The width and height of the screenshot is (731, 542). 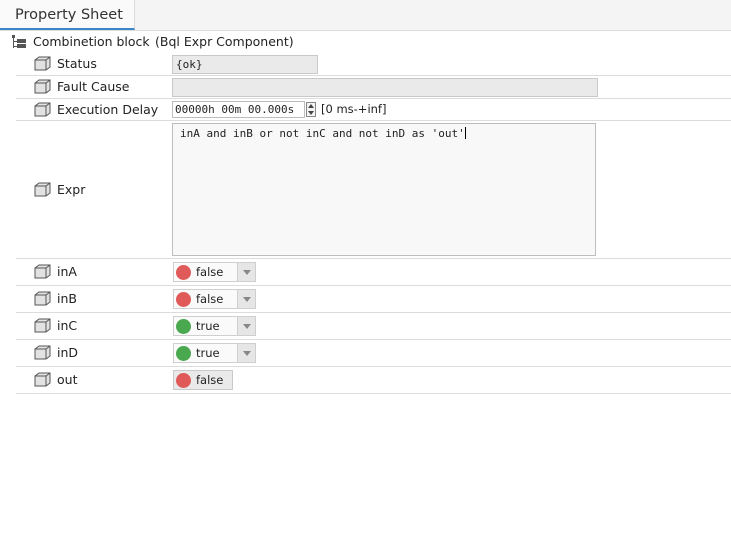 What do you see at coordinates (373, 326) in the screenshot?
I see `property-row-inC: inC true` at bounding box center [373, 326].